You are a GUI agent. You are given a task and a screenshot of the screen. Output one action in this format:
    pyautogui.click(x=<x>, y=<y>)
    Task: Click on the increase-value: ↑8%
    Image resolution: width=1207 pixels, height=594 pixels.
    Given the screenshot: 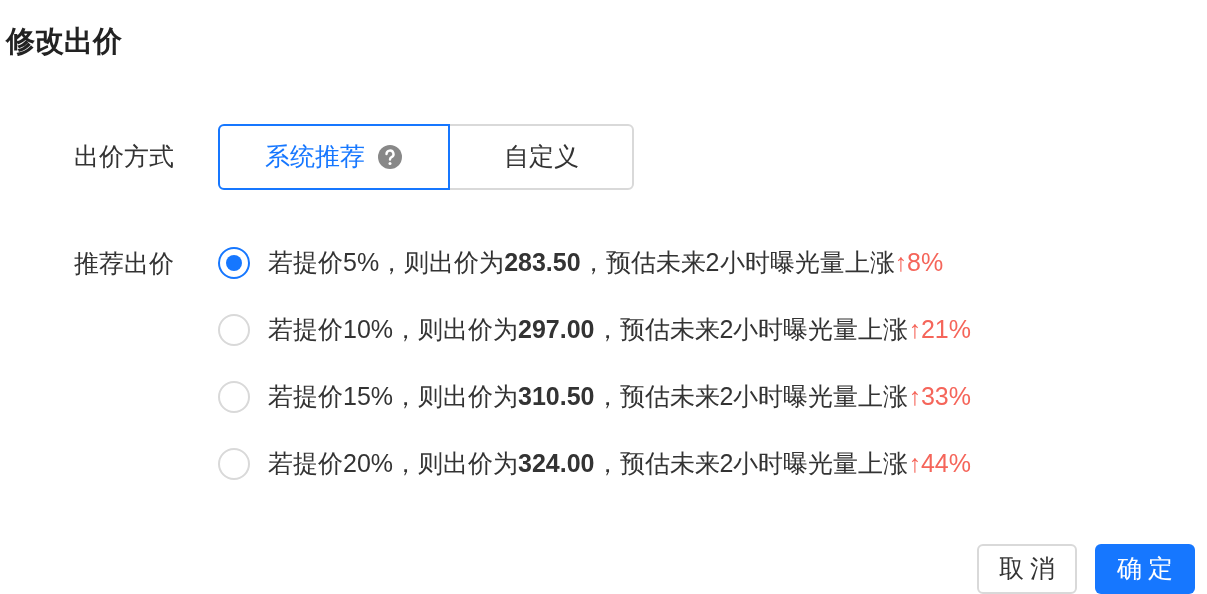 What is the action you would take?
    pyautogui.click(x=919, y=263)
    